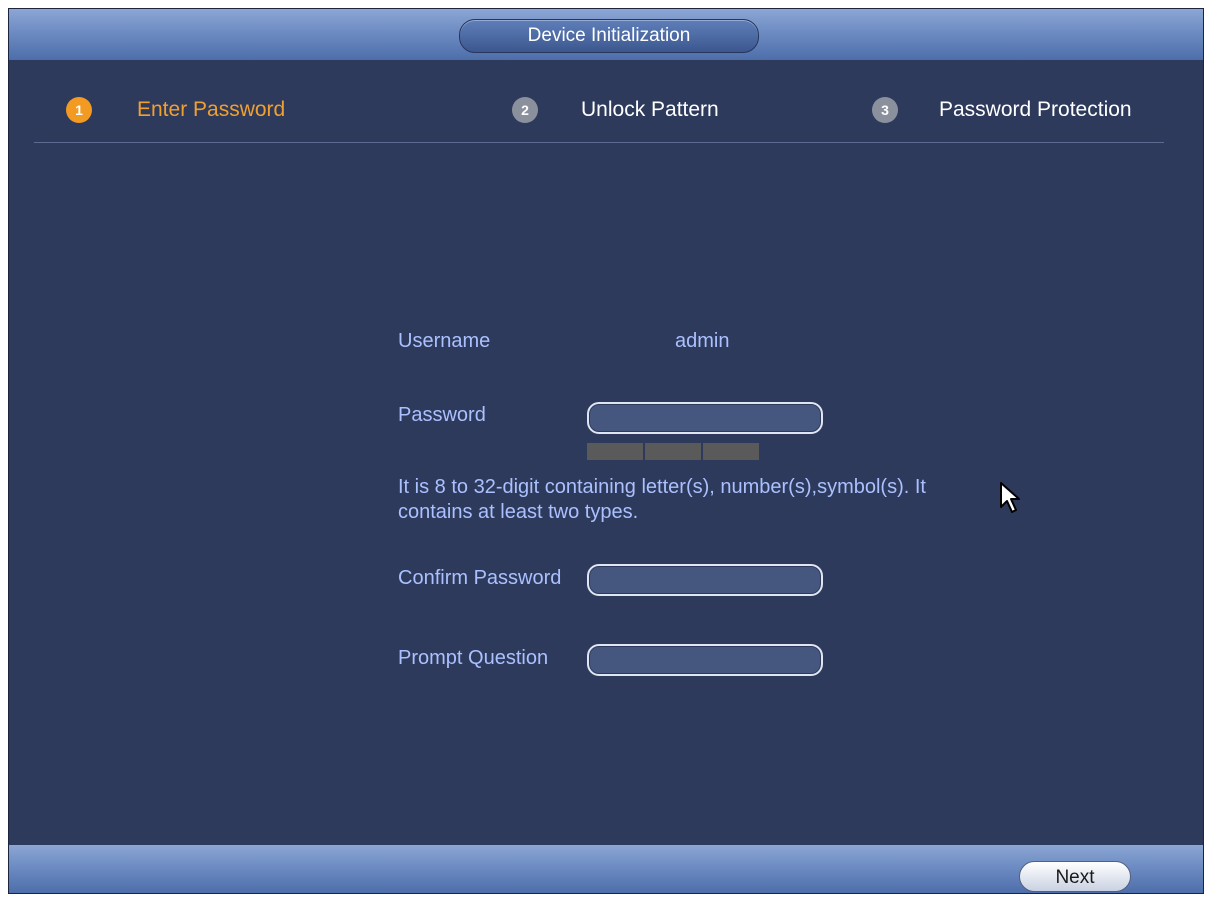  I want to click on step-2-label: Unlock Pattern, so click(650, 109).